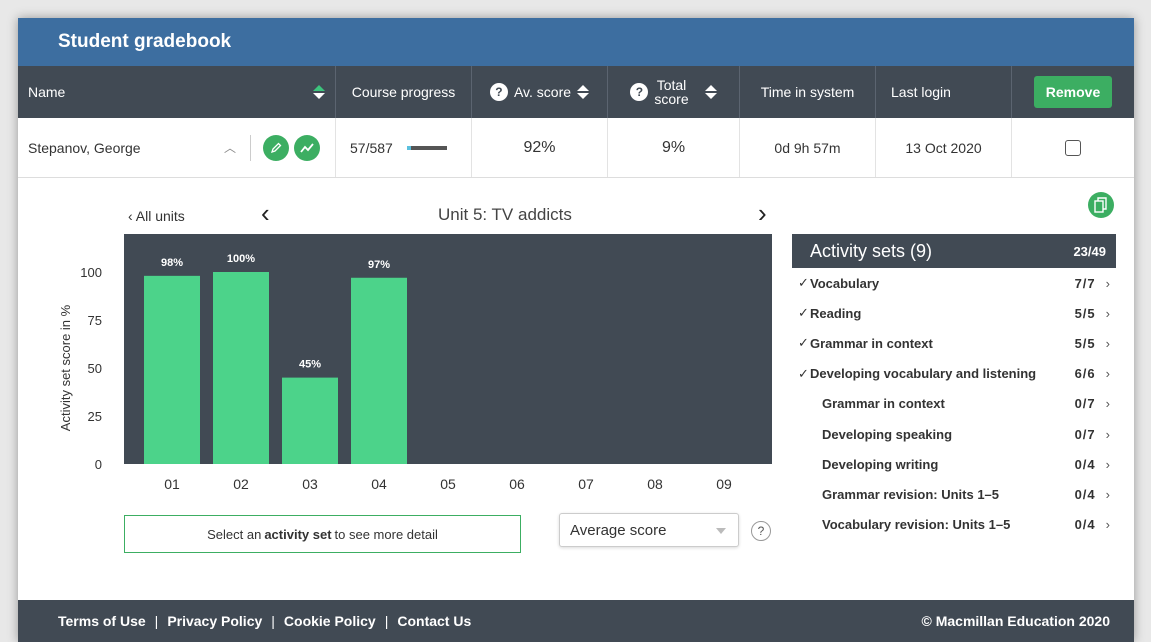 The width and height of the screenshot is (1151, 642). What do you see at coordinates (276, 147) in the screenshot?
I see `edit-icon` at bounding box center [276, 147].